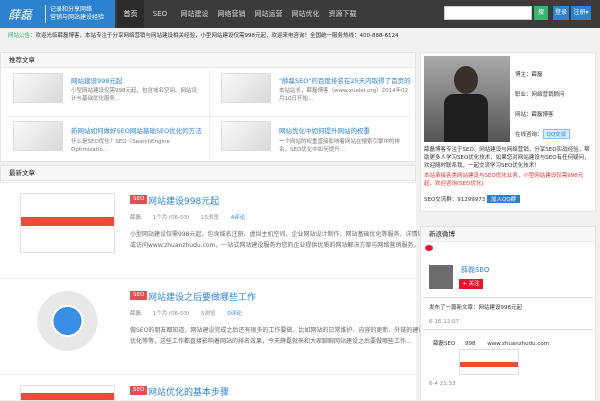 The image size is (600, 401). I want to click on weibo-post-2-price: 998, so click(470, 344).